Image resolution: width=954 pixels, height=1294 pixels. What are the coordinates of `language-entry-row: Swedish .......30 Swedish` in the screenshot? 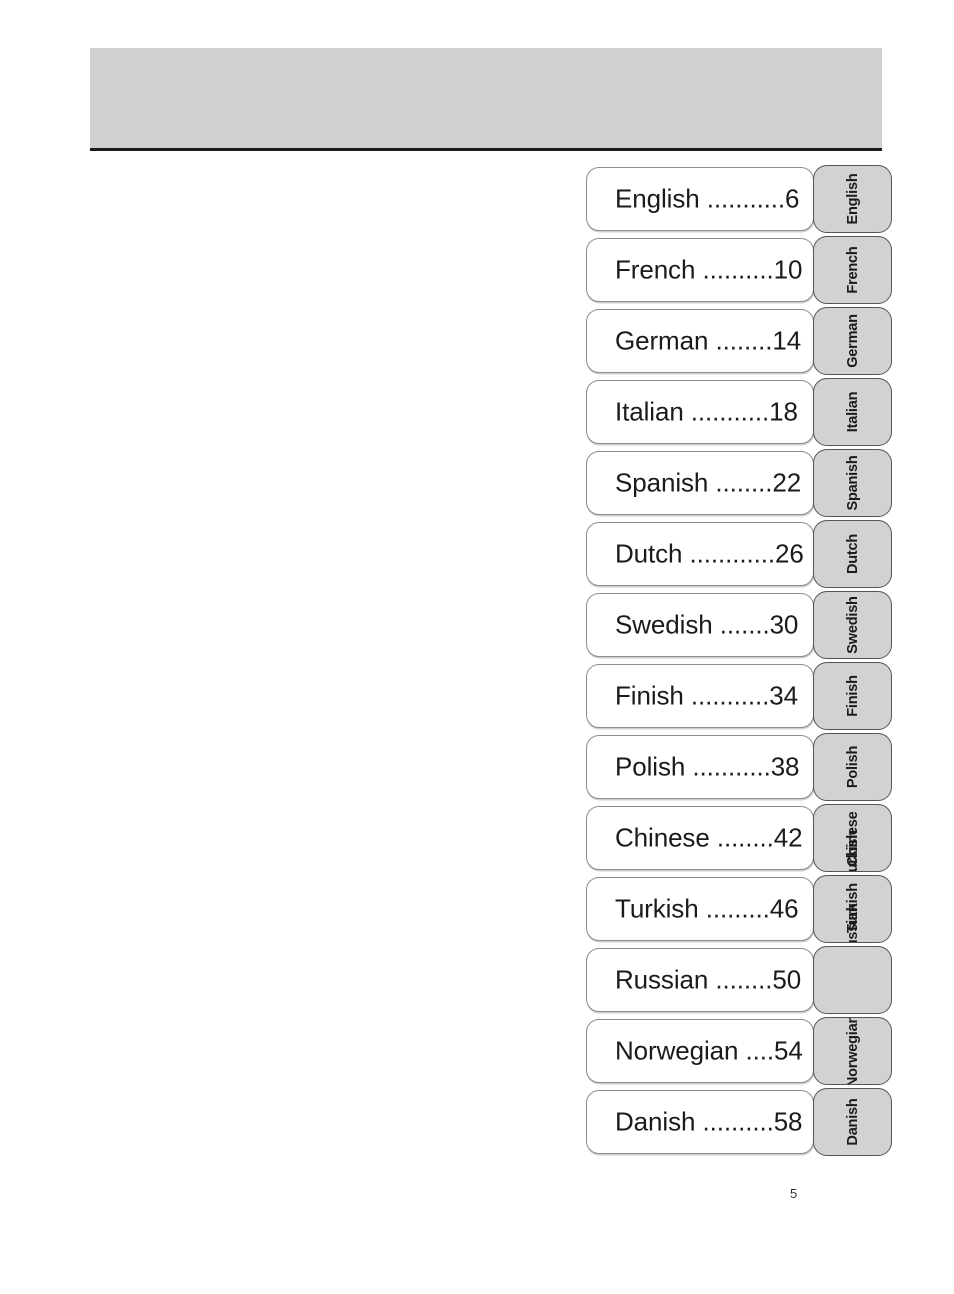 It's located at (739, 626).